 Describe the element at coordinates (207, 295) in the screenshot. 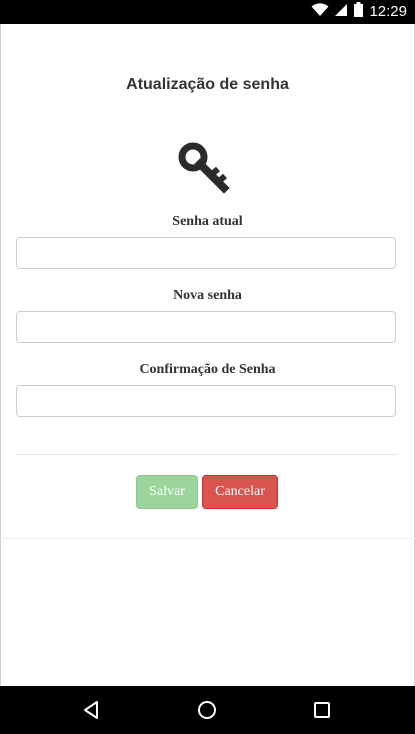

I see `new-password-label: Nova senha` at that location.